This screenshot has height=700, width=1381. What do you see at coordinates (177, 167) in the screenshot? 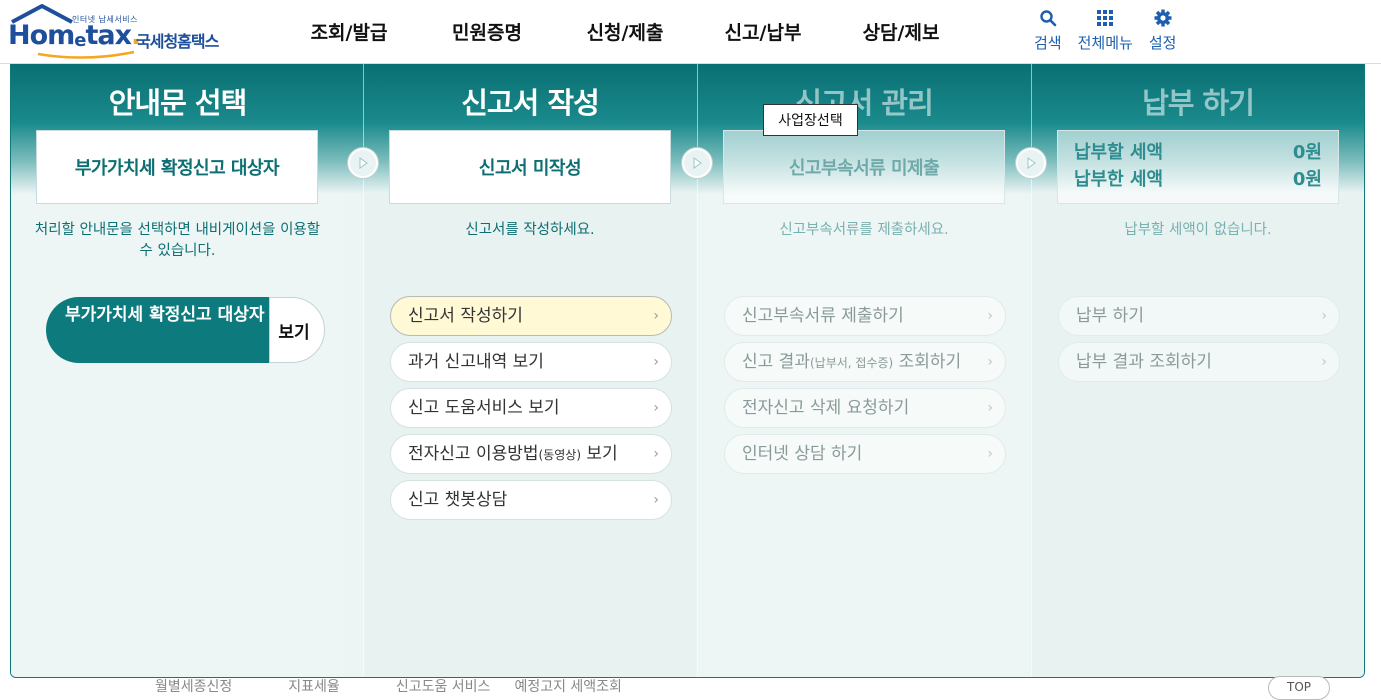
I see `guide-status-box: 부가가치세 확정신고 대상자` at bounding box center [177, 167].